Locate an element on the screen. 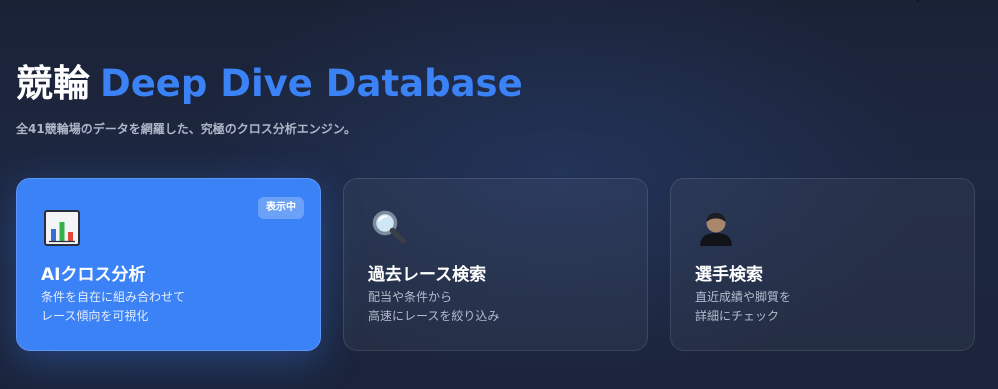 Image resolution: width=998 pixels, height=389 pixels. card-description-line: 直近成績や脚質を is located at coordinates (743, 297).